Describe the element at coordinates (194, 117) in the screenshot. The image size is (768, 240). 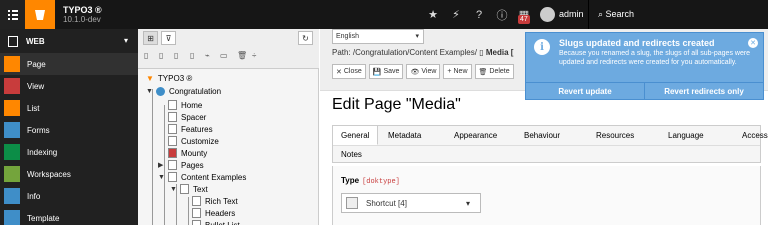
I see `tree-node-label: Spacer` at that location.